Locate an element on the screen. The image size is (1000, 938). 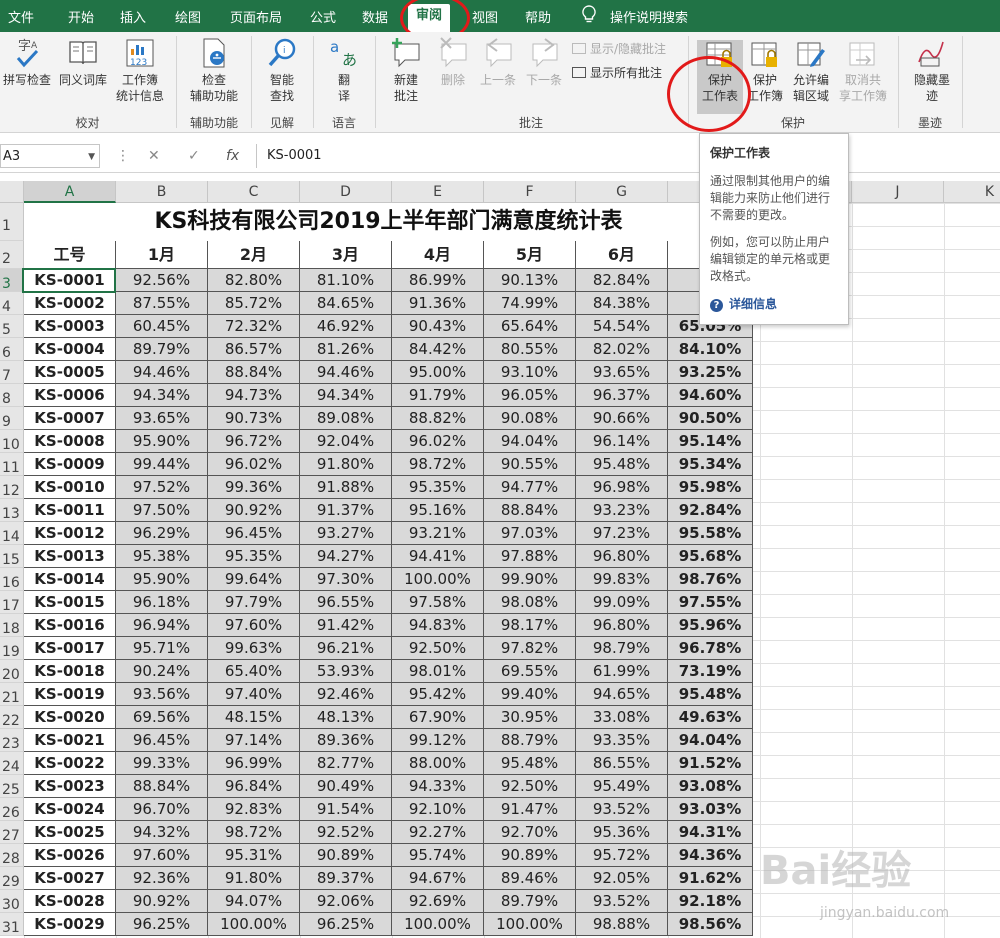
monthly-score-cell: 93.52% is located at coordinates (622, 901).